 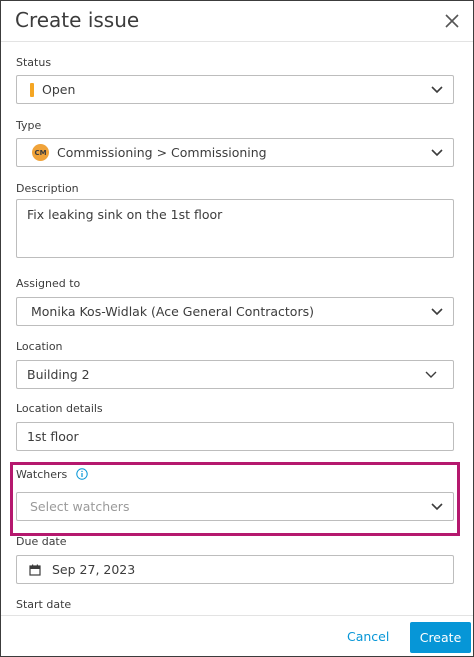 I want to click on status-indicator, so click(x=32, y=89).